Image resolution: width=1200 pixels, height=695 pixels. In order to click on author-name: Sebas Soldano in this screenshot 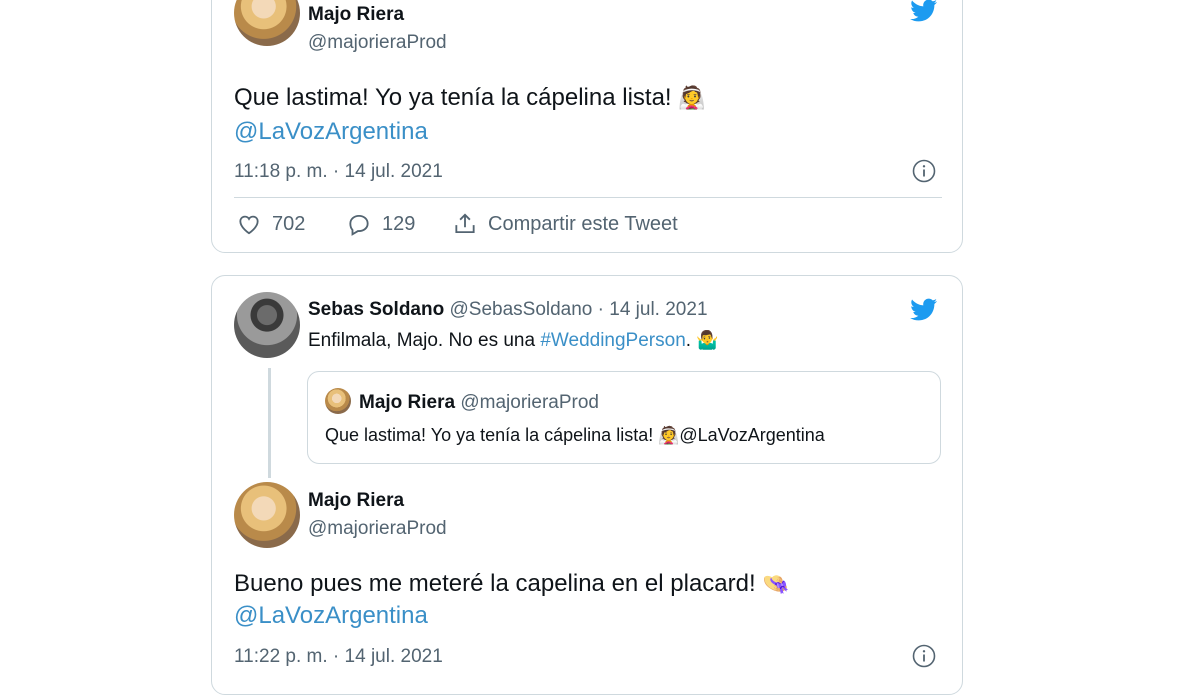, I will do `click(376, 309)`.